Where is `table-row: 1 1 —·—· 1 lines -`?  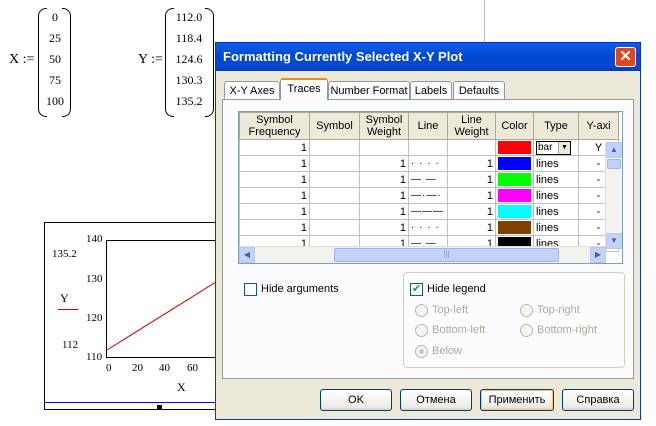 table-row: 1 1 —·—· 1 lines - is located at coordinates (429, 195).